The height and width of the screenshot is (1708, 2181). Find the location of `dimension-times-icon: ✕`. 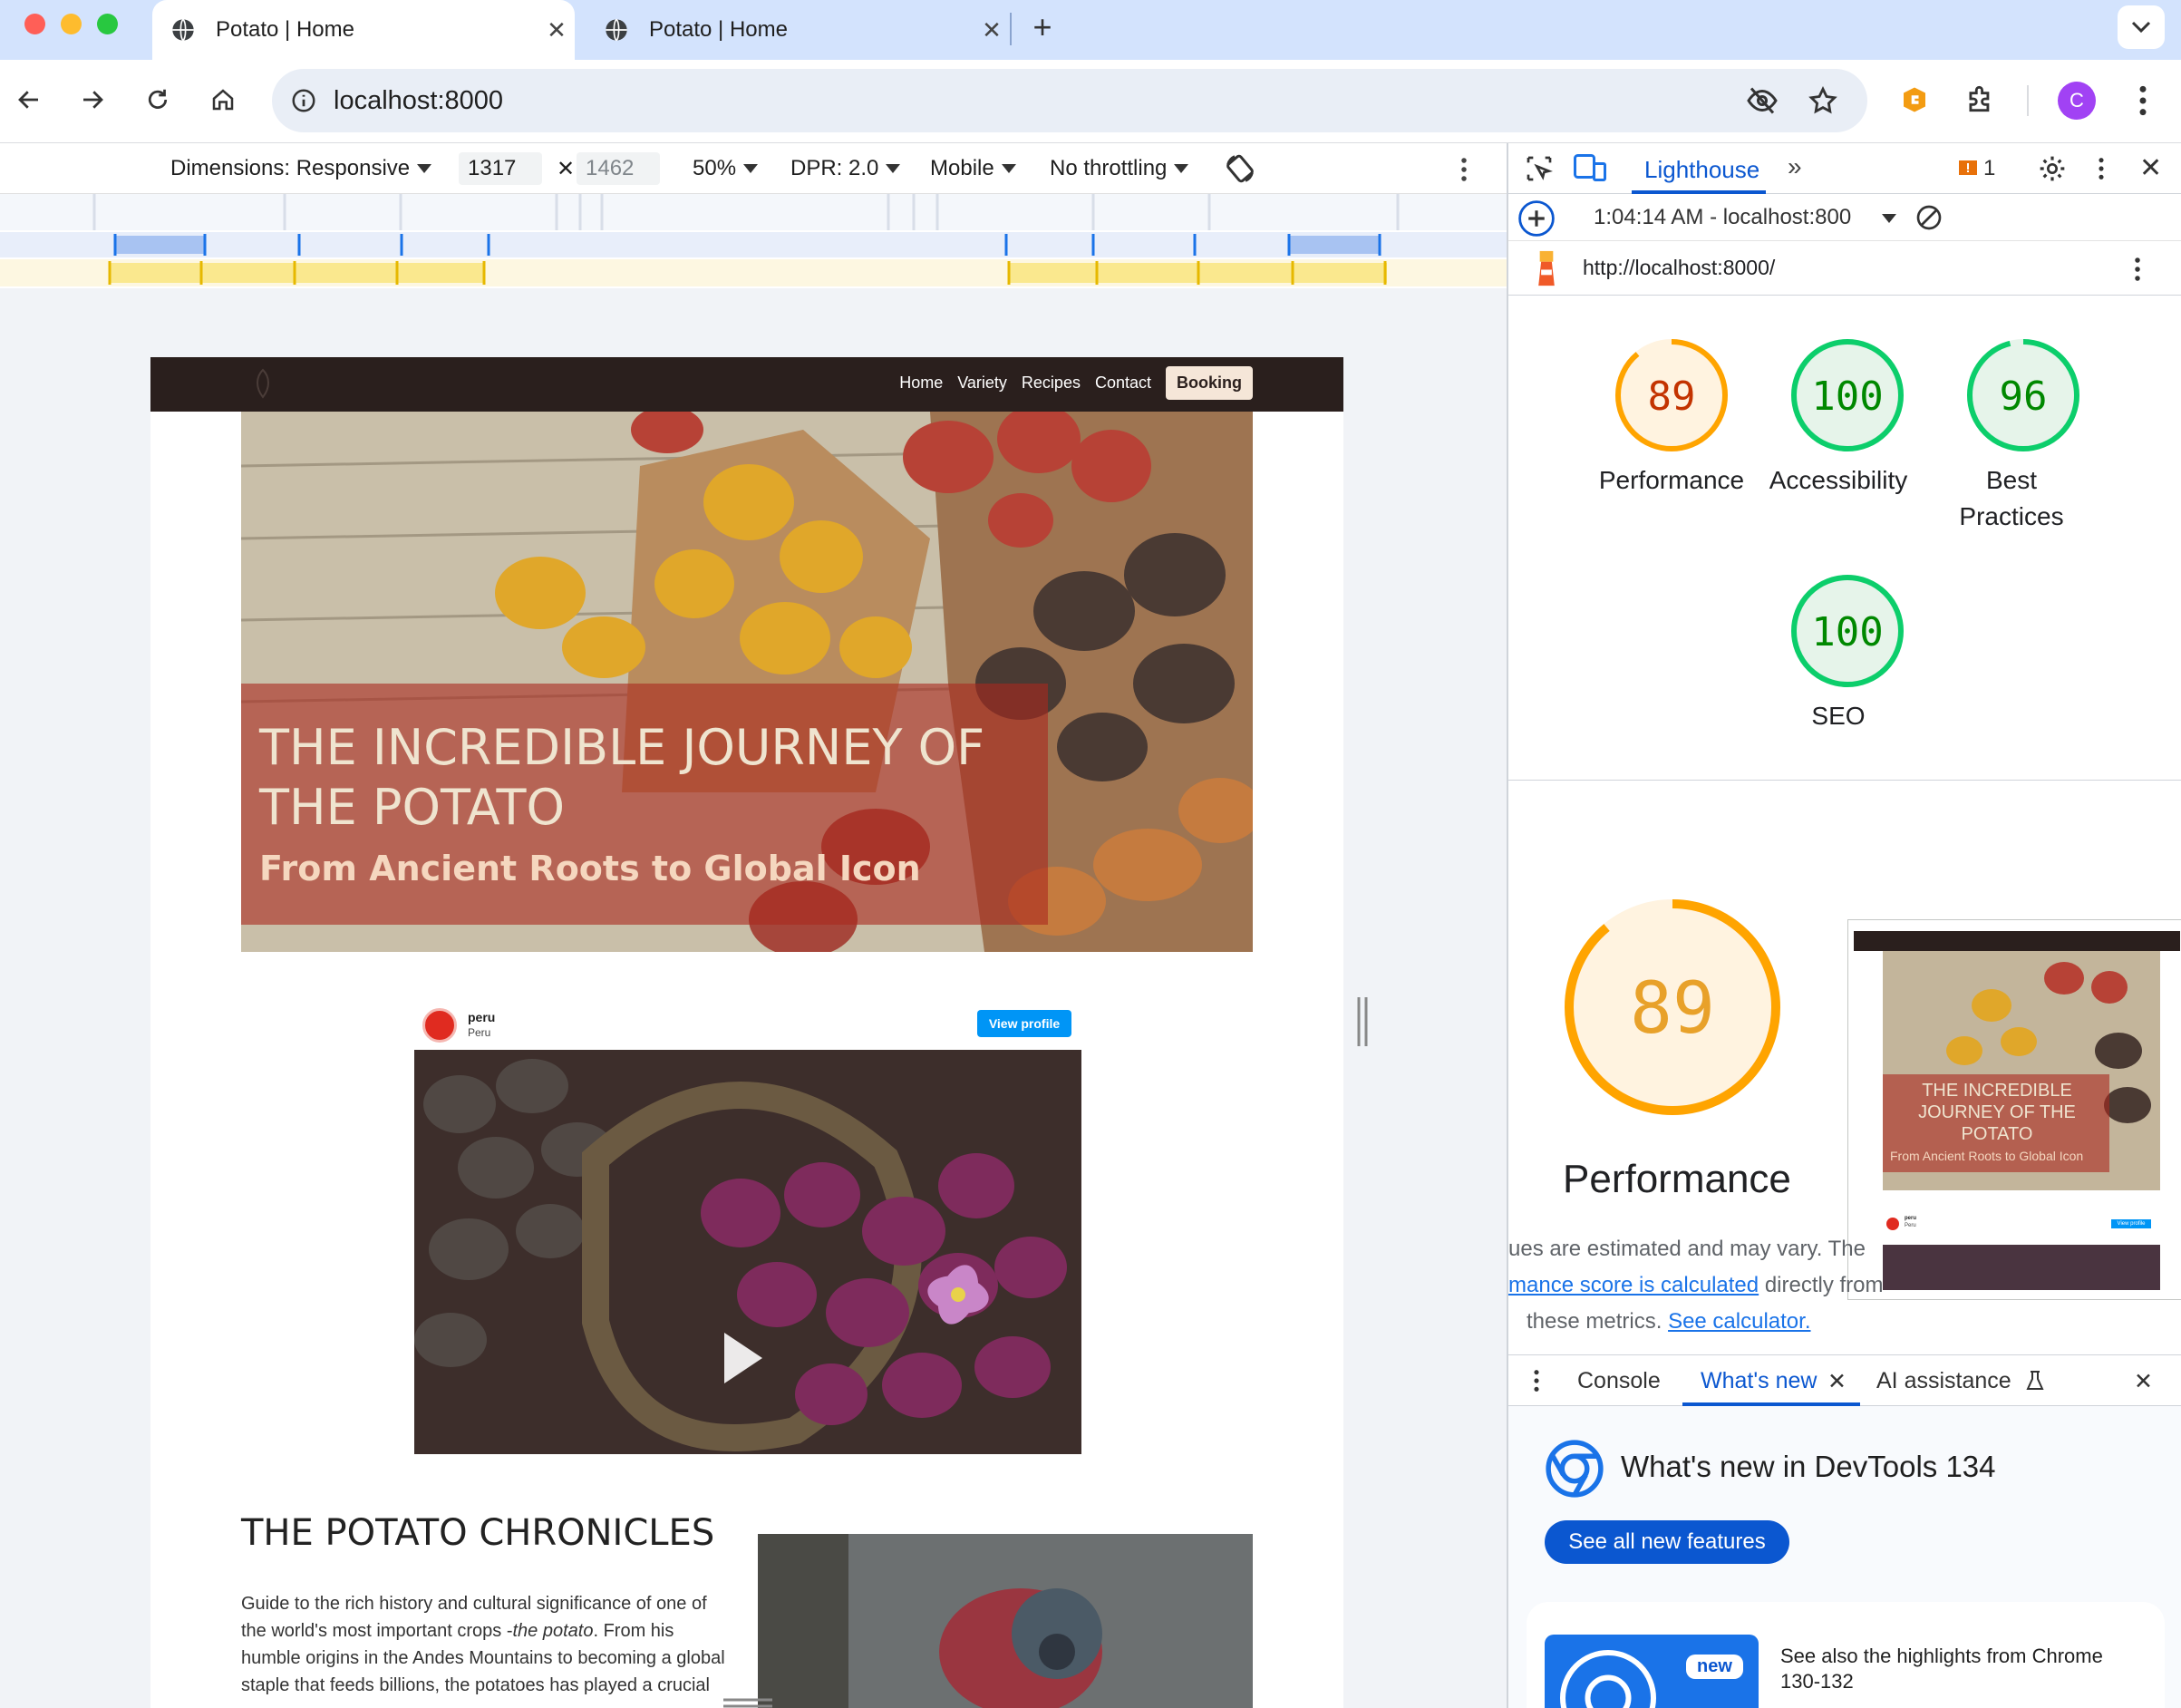

dimension-times-icon: ✕ is located at coordinates (567, 169).